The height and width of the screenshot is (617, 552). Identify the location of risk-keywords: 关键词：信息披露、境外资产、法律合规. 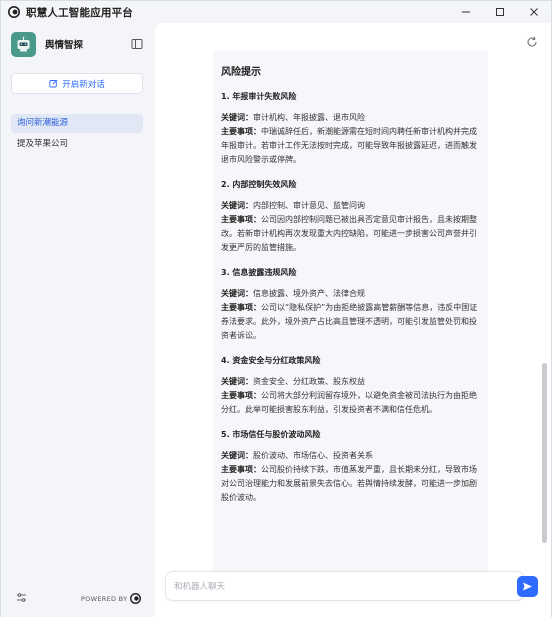
(350, 294).